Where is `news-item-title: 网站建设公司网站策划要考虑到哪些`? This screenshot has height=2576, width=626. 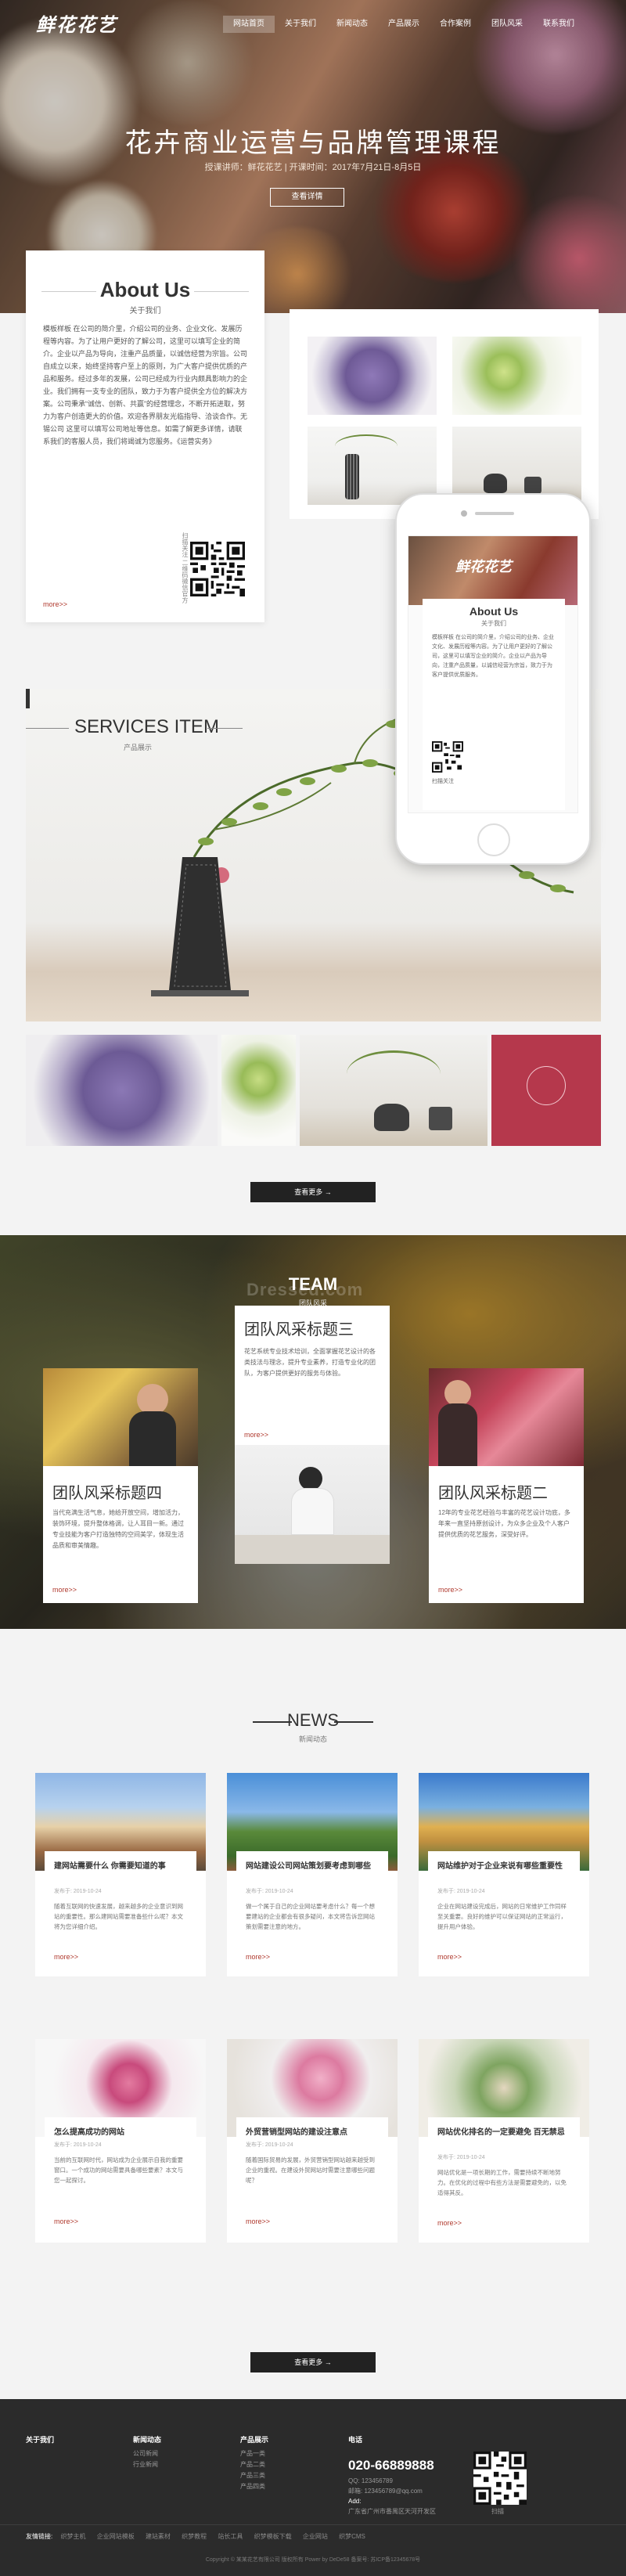 news-item-title: 网站建设公司网站策划要考虑到哪些 is located at coordinates (313, 1867).